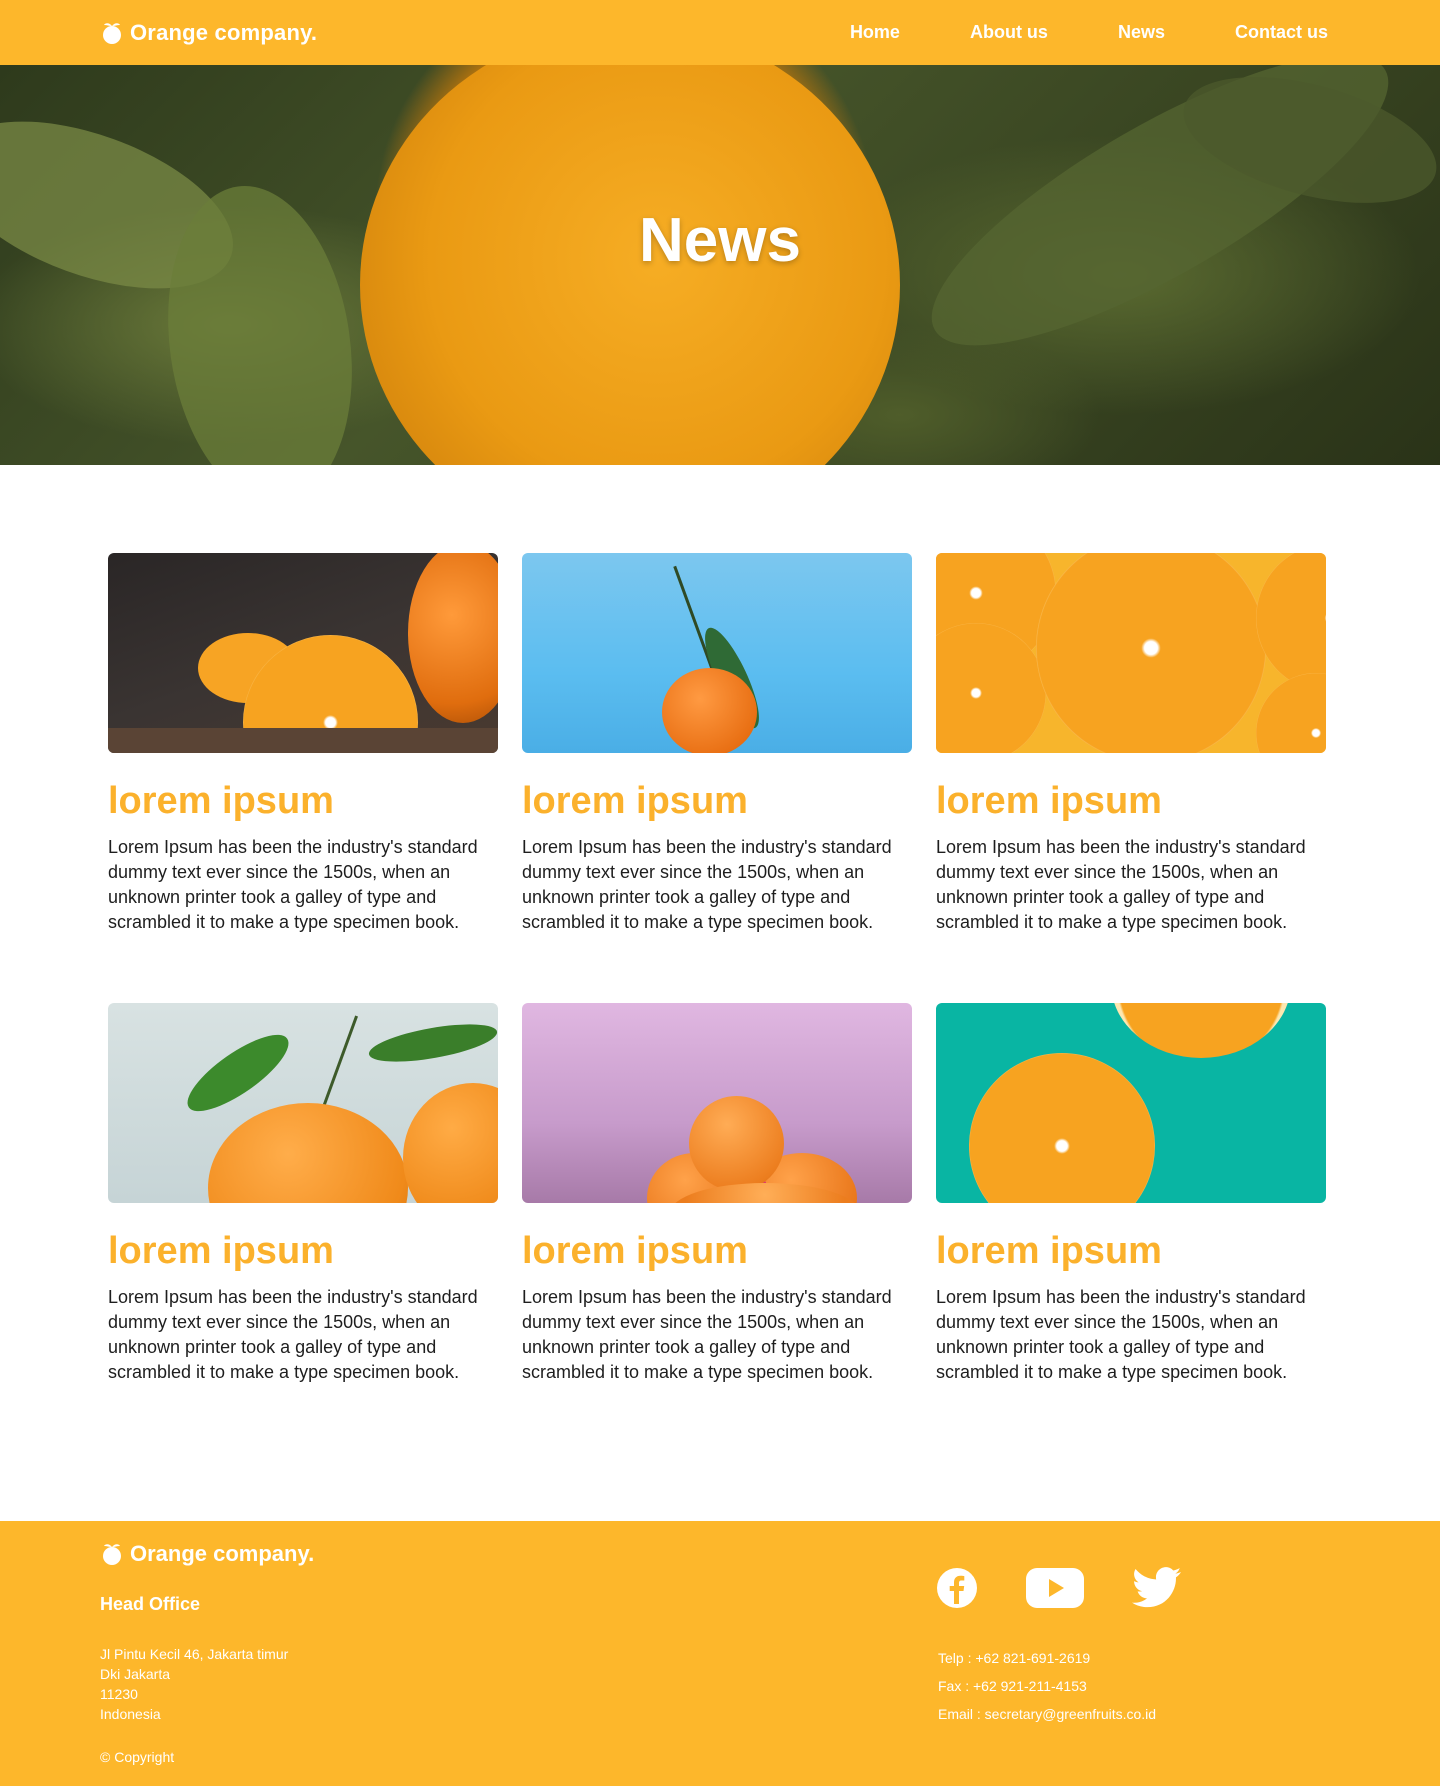 This screenshot has height=1786, width=1440. What do you see at coordinates (224, 32) in the screenshot?
I see `brand-name: Orange company.` at bounding box center [224, 32].